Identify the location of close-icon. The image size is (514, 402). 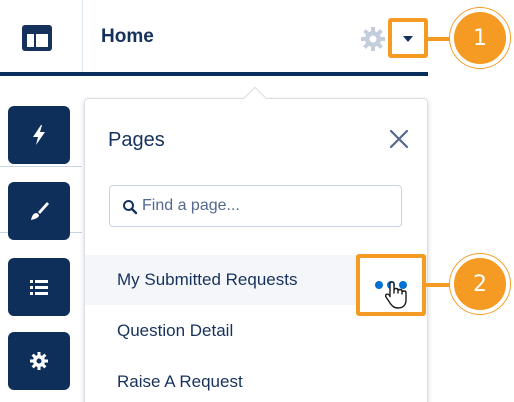
(399, 139).